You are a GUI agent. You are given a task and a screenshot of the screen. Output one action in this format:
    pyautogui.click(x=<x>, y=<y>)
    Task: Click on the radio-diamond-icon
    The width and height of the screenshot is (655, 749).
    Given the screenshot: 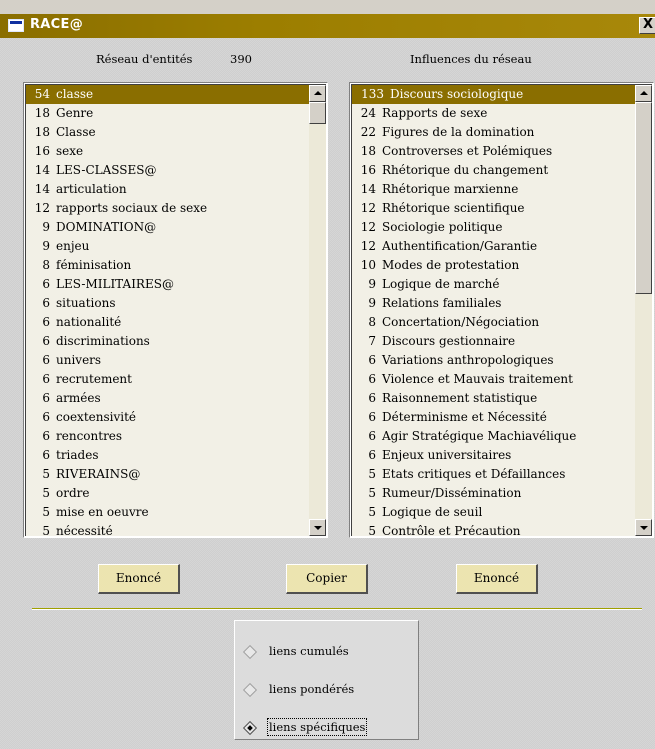 What is the action you would take?
    pyautogui.click(x=250, y=652)
    